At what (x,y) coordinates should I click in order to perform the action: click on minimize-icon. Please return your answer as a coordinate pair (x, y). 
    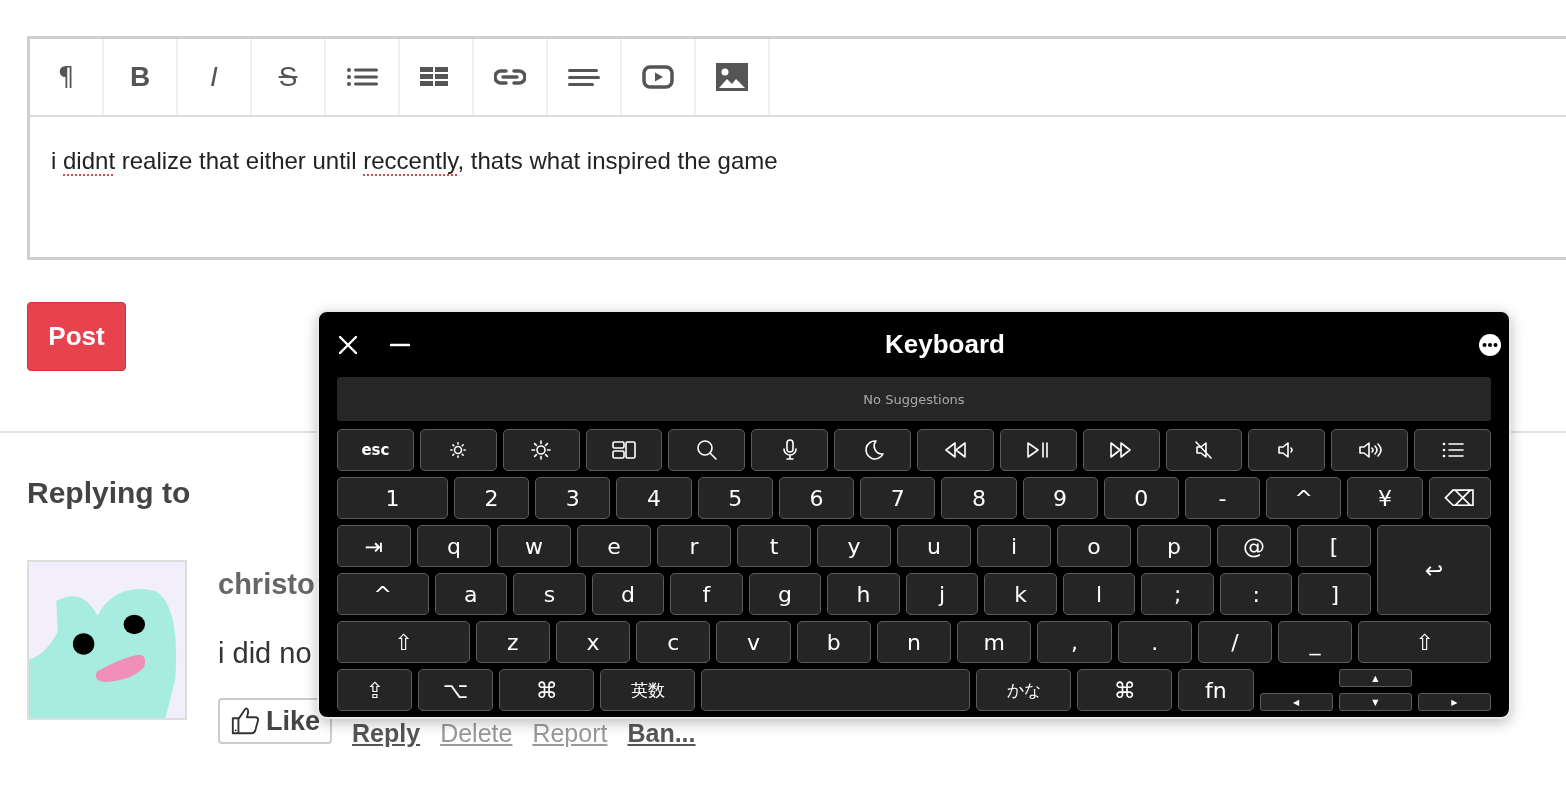
    Looking at the image, I should click on (400, 344).